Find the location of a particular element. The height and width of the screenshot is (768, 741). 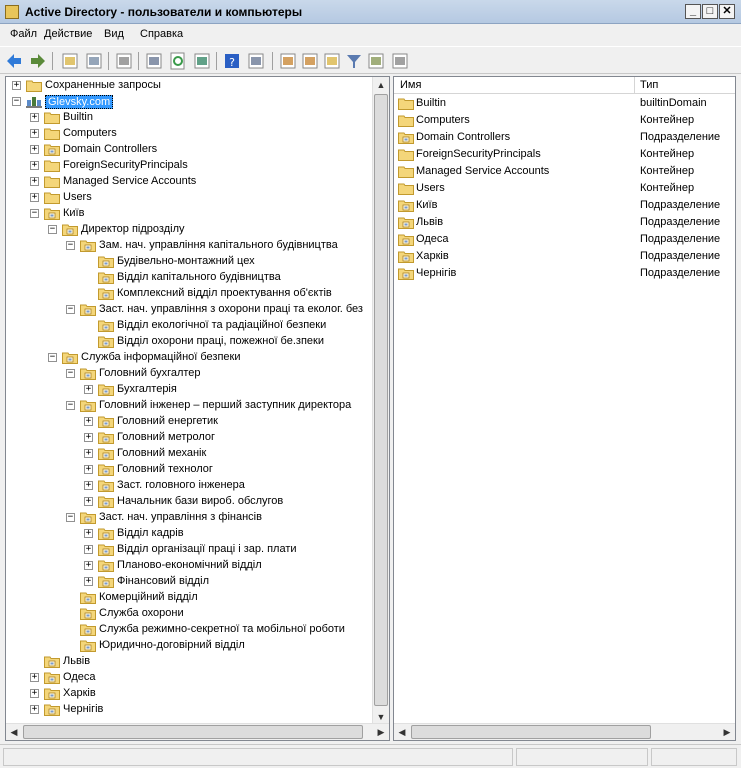

close-button: ✕ is located at coordinates (727, 11).